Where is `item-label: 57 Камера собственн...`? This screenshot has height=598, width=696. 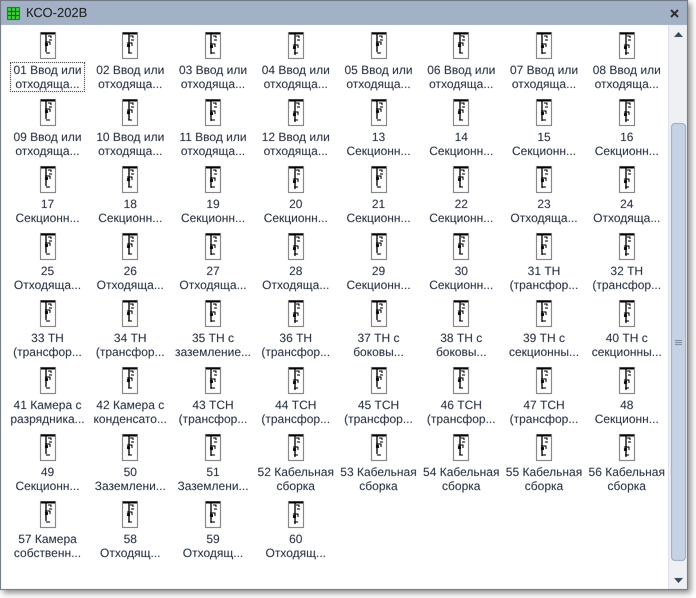 item-label: 57 Камера собственн... is located at coordinates (47, 546).